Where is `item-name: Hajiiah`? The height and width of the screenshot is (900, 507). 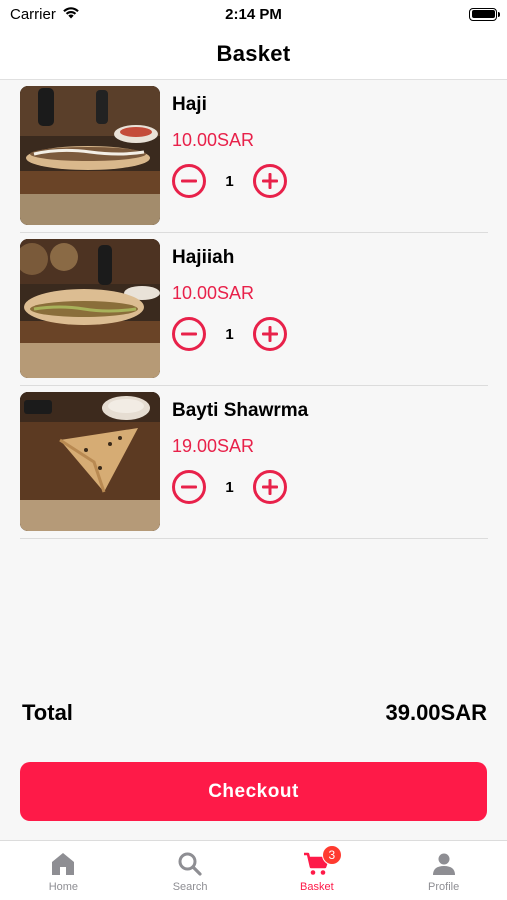 item-name: Hajiiah is located at coordinates (203, 257).